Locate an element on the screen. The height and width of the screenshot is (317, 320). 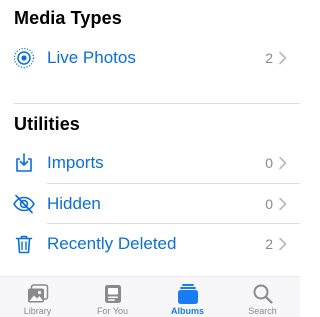
import-icon is located at coordinates (24, 163).